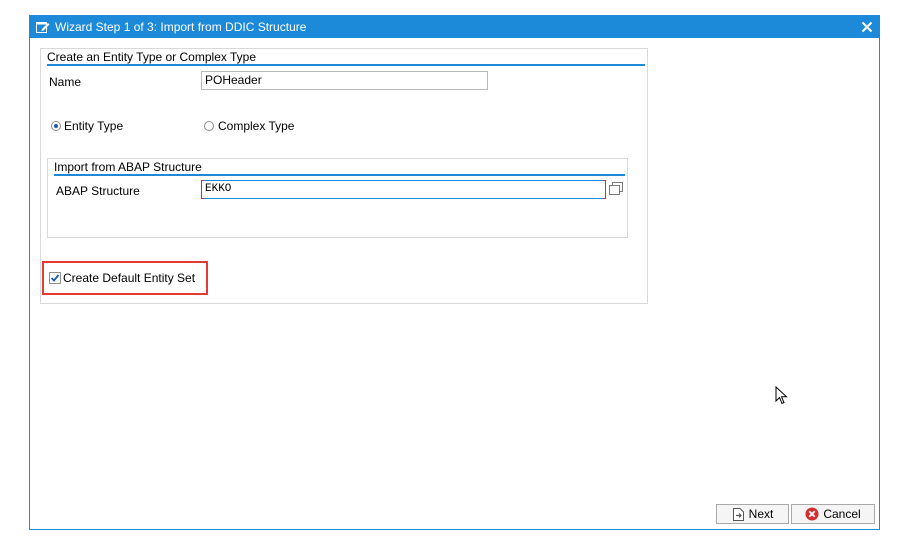 The image size is (912, 558). I want to click on close-button, so click(867, 27).